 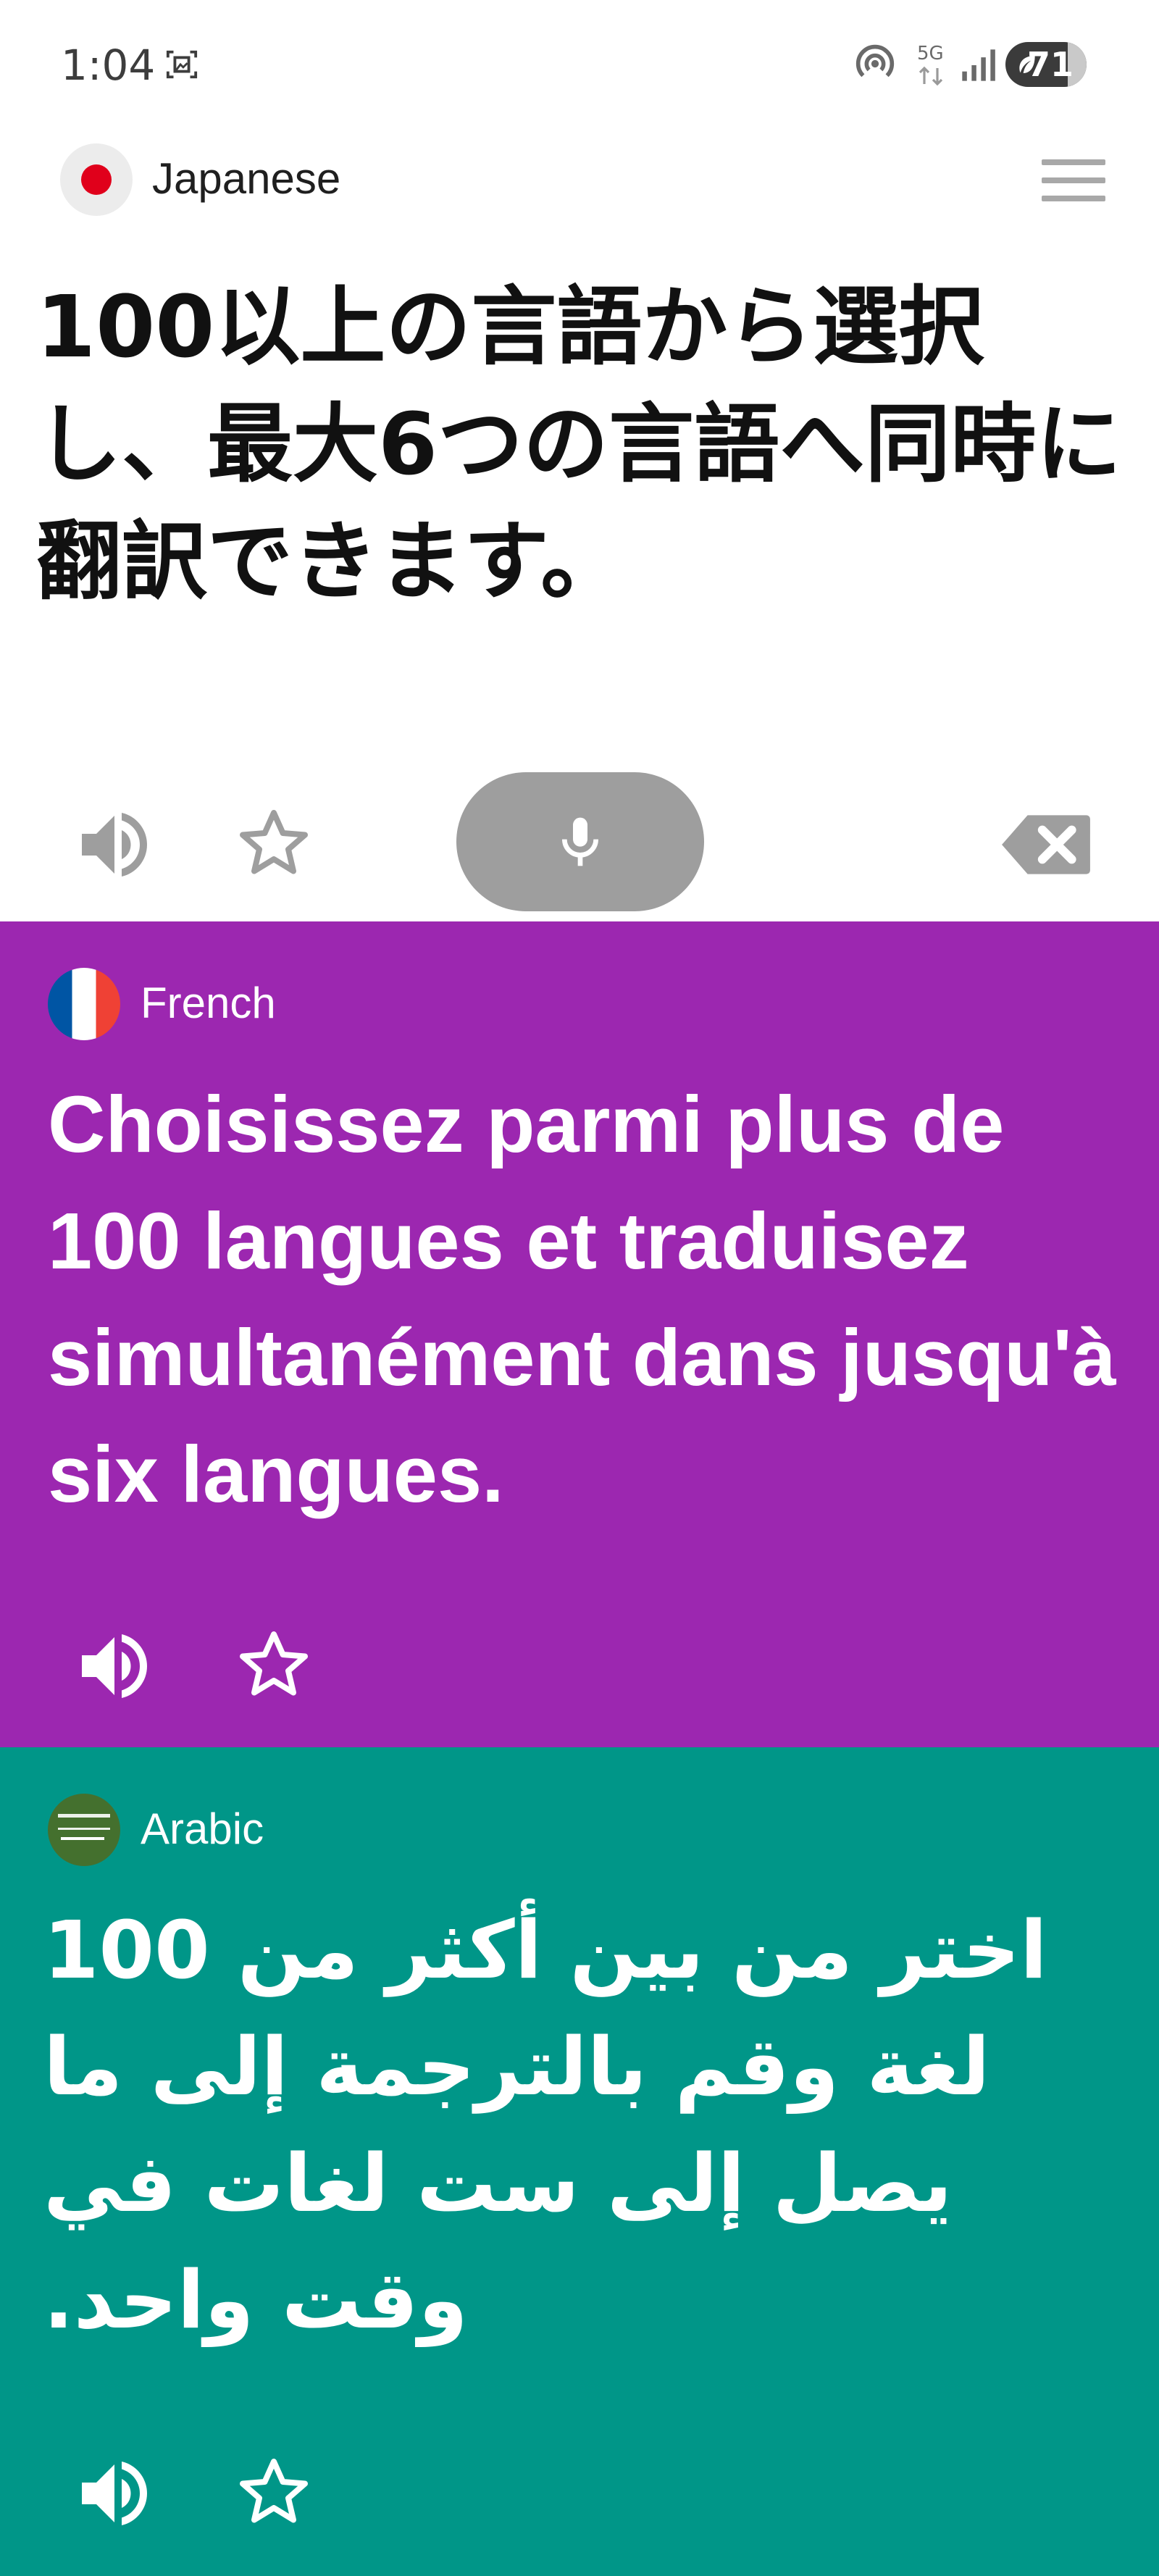 I want to click on status-bar: 1:04 5G 71, so click(x=579, y=65).